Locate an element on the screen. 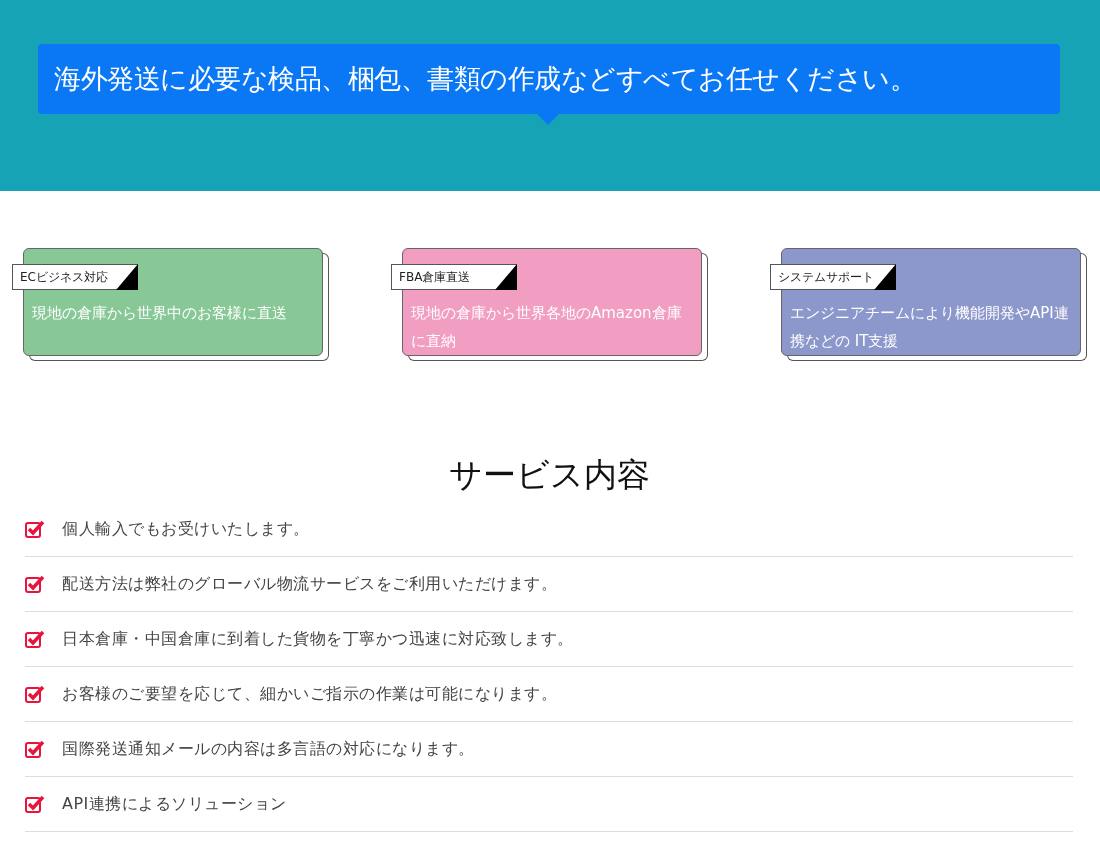 The width and height of the screenshot is (1100, 851). service-item: 配送方法は弊社のグローバル物流サービスをご利用いただけます。 is located at coordinates (309, 584).